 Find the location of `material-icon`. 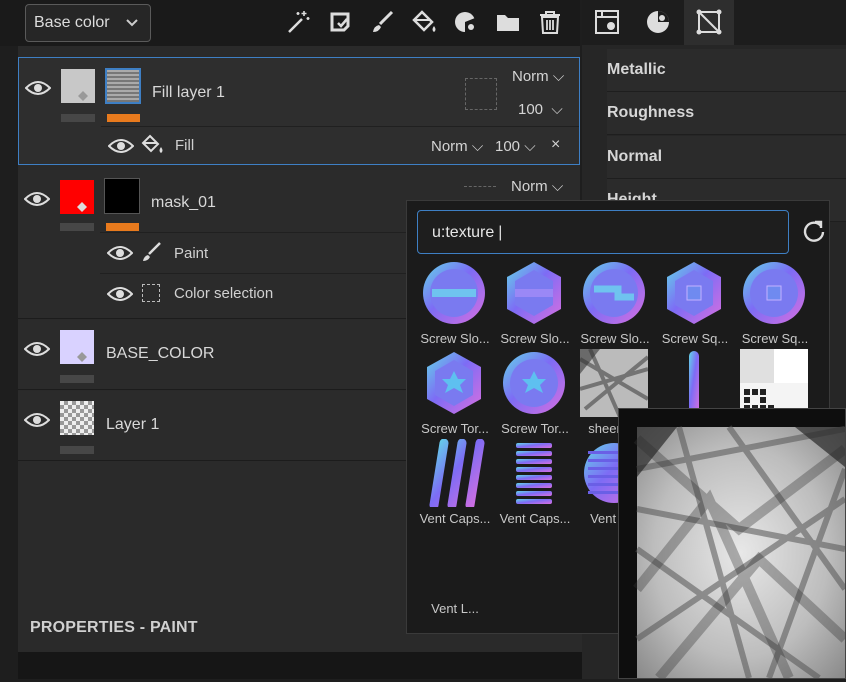

material-icon is located at coordinates (658, 22).